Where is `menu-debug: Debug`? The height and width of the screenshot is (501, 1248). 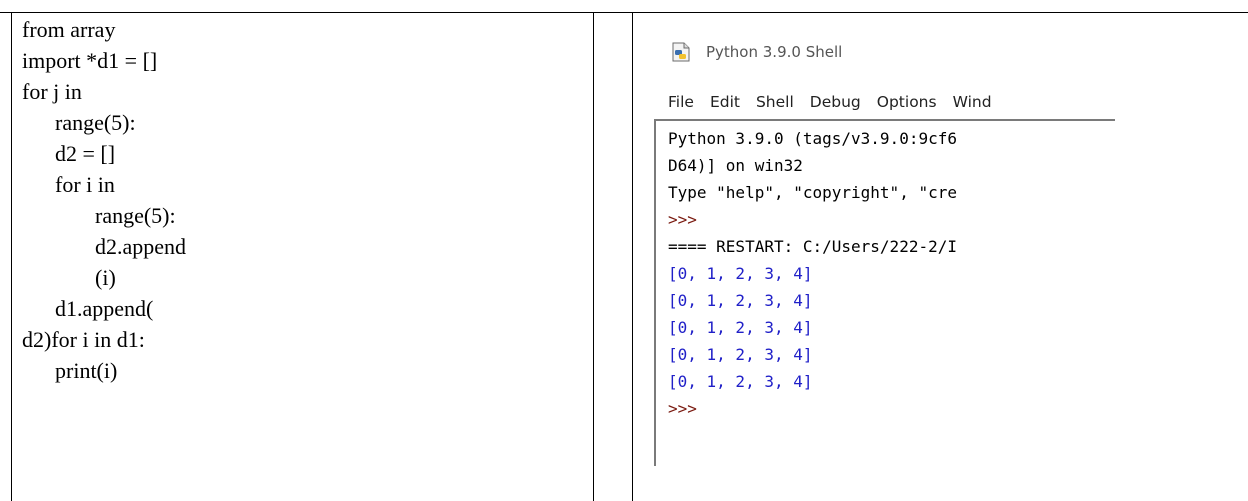 menu-debug: Debug is located at coordinates (835, 102).